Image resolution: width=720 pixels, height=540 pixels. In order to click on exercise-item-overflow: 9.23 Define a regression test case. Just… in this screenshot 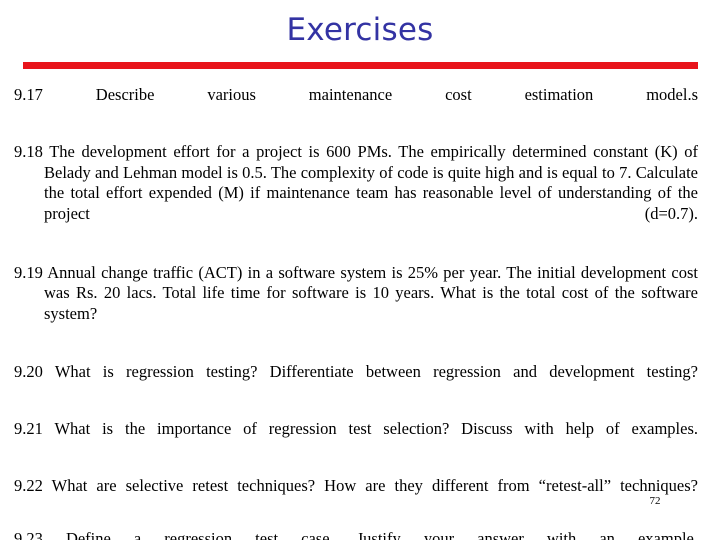, I will do `click(356, 534)`.